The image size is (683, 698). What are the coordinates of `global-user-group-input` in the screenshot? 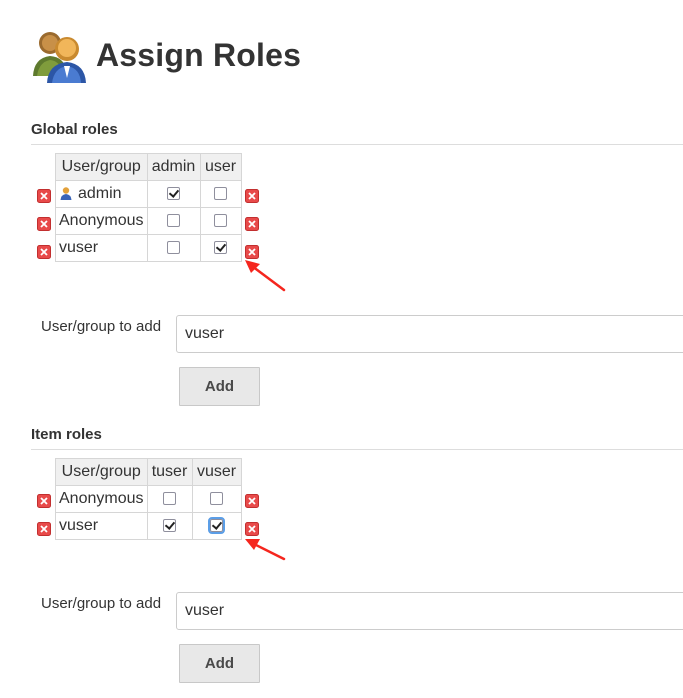 It's located at (429, 334).